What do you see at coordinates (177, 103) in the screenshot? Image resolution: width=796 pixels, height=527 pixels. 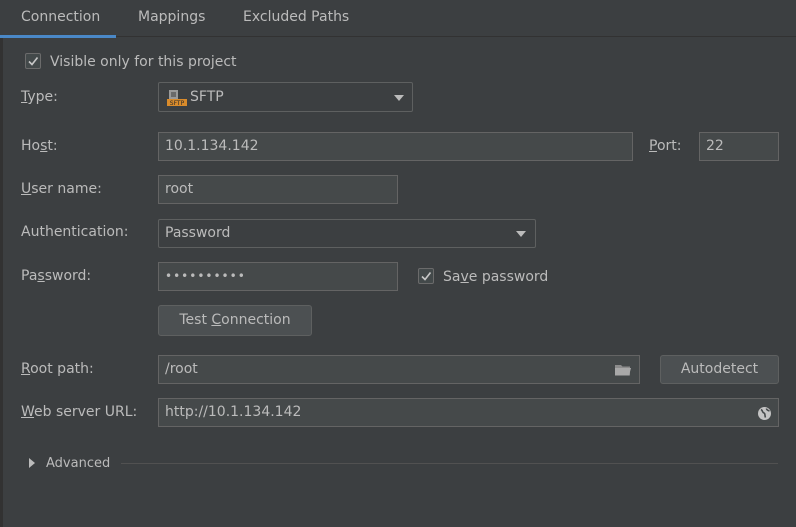 I see `svg-text: SFTP` at bounding box center [177, 103].